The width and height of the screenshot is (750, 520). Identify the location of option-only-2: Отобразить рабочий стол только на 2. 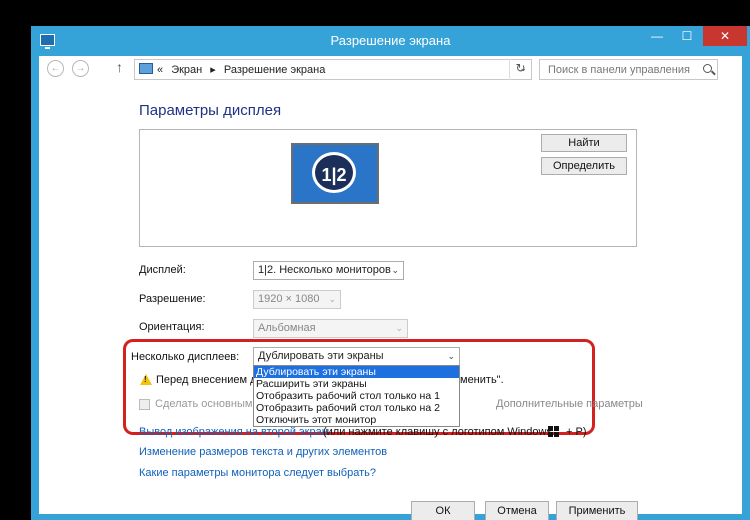
(356, 408).